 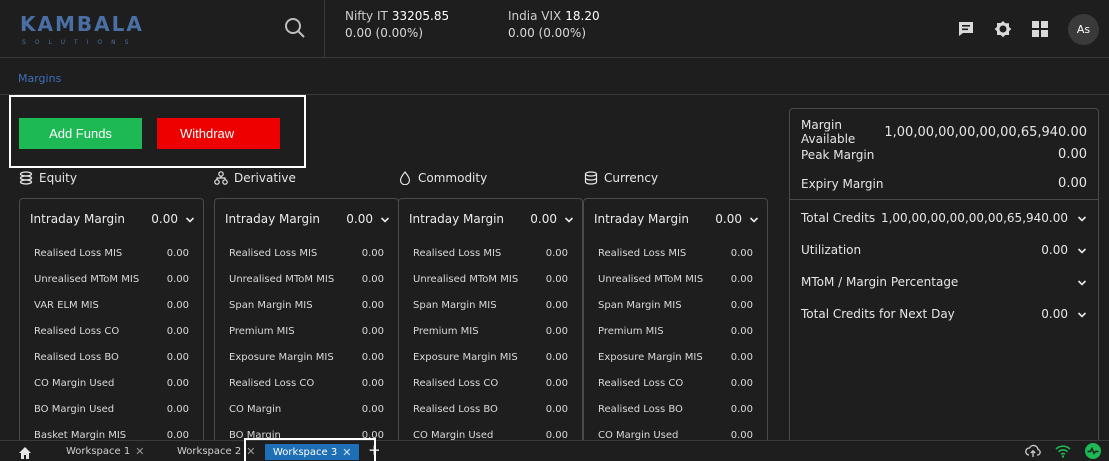 What do you see at coordinates (554, 25) in the screenshot?
I see `ticker-india-vix: India VIX 18.20 0.00 (0.00%)` at bounding box center [554, 25].